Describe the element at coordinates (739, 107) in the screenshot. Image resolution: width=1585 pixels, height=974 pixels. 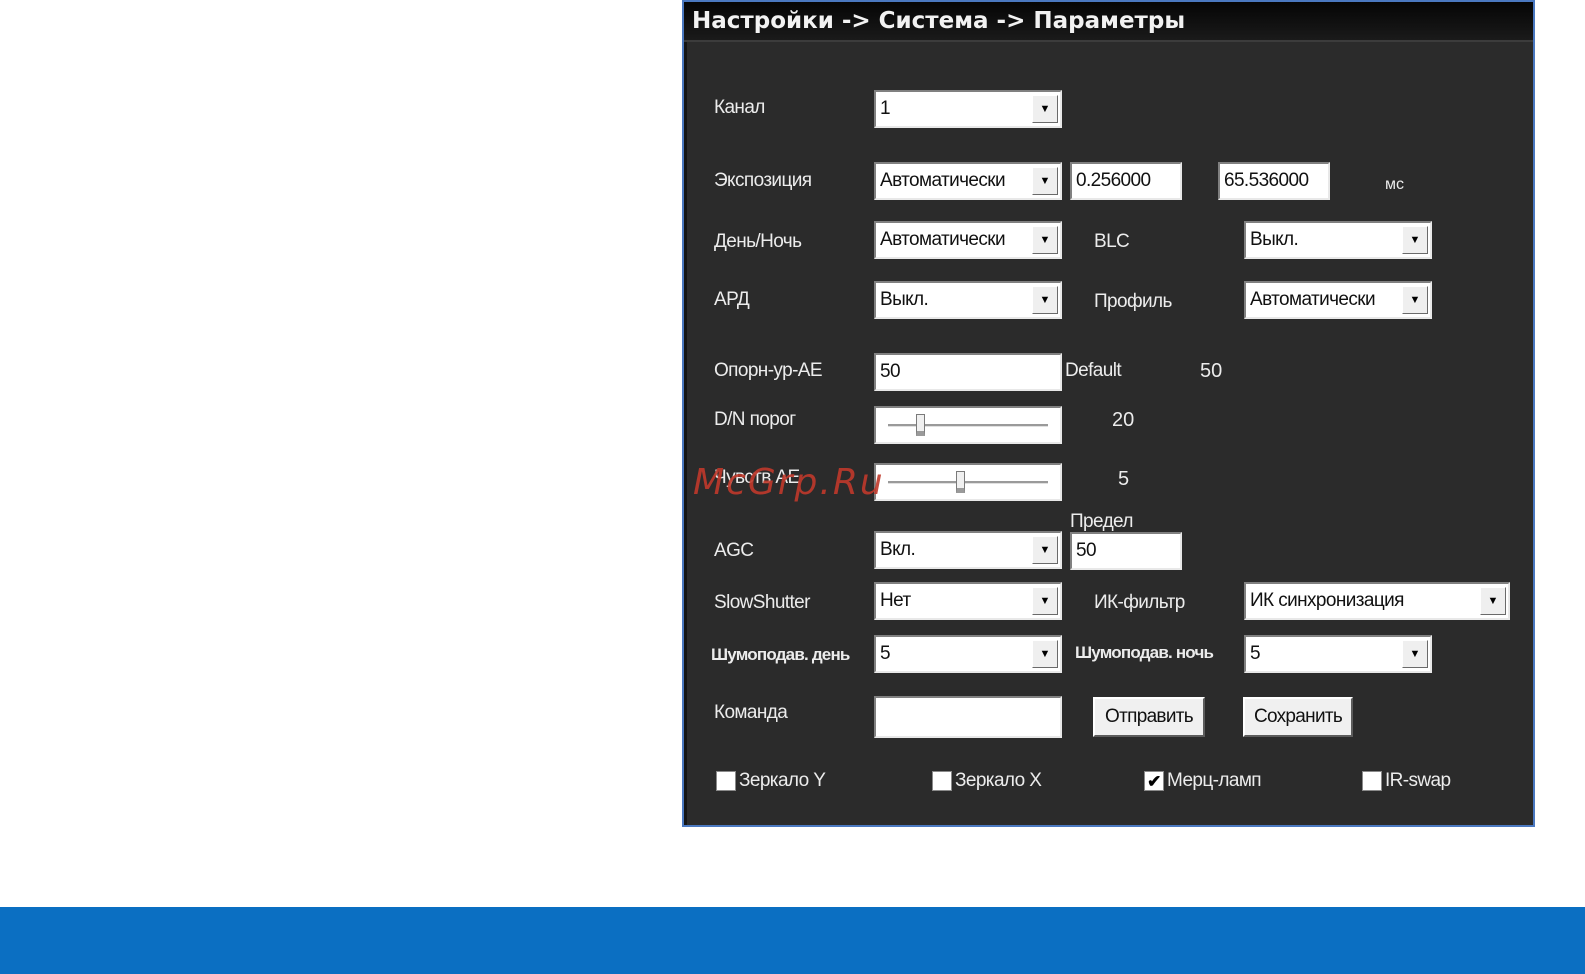
I see `channel-label: Канал` at that location.